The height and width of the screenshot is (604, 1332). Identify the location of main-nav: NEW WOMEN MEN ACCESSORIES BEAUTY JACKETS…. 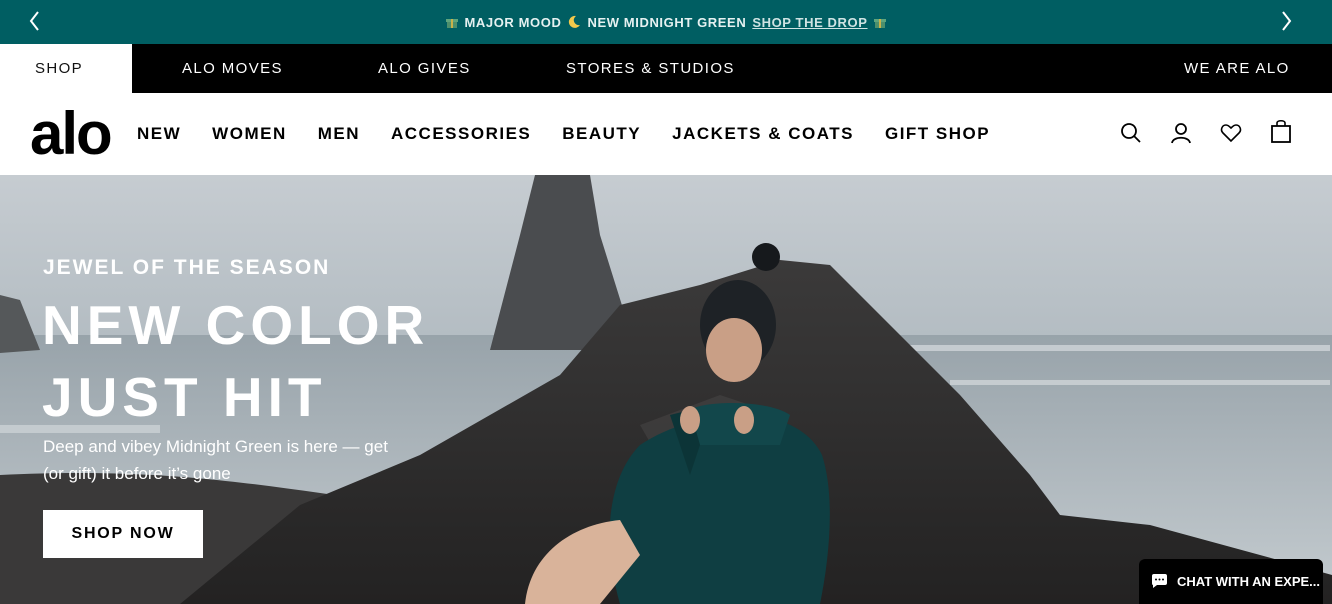
(579, 134).